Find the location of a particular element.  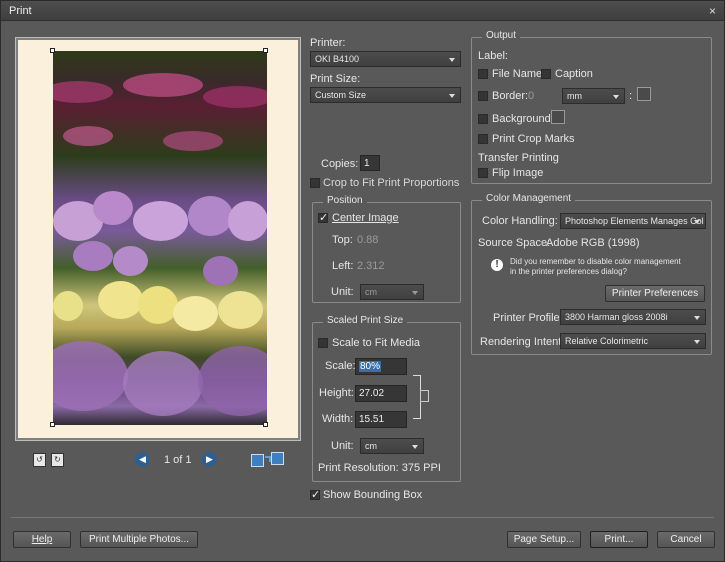

window-title: Print is located at coordinates (20, 11).